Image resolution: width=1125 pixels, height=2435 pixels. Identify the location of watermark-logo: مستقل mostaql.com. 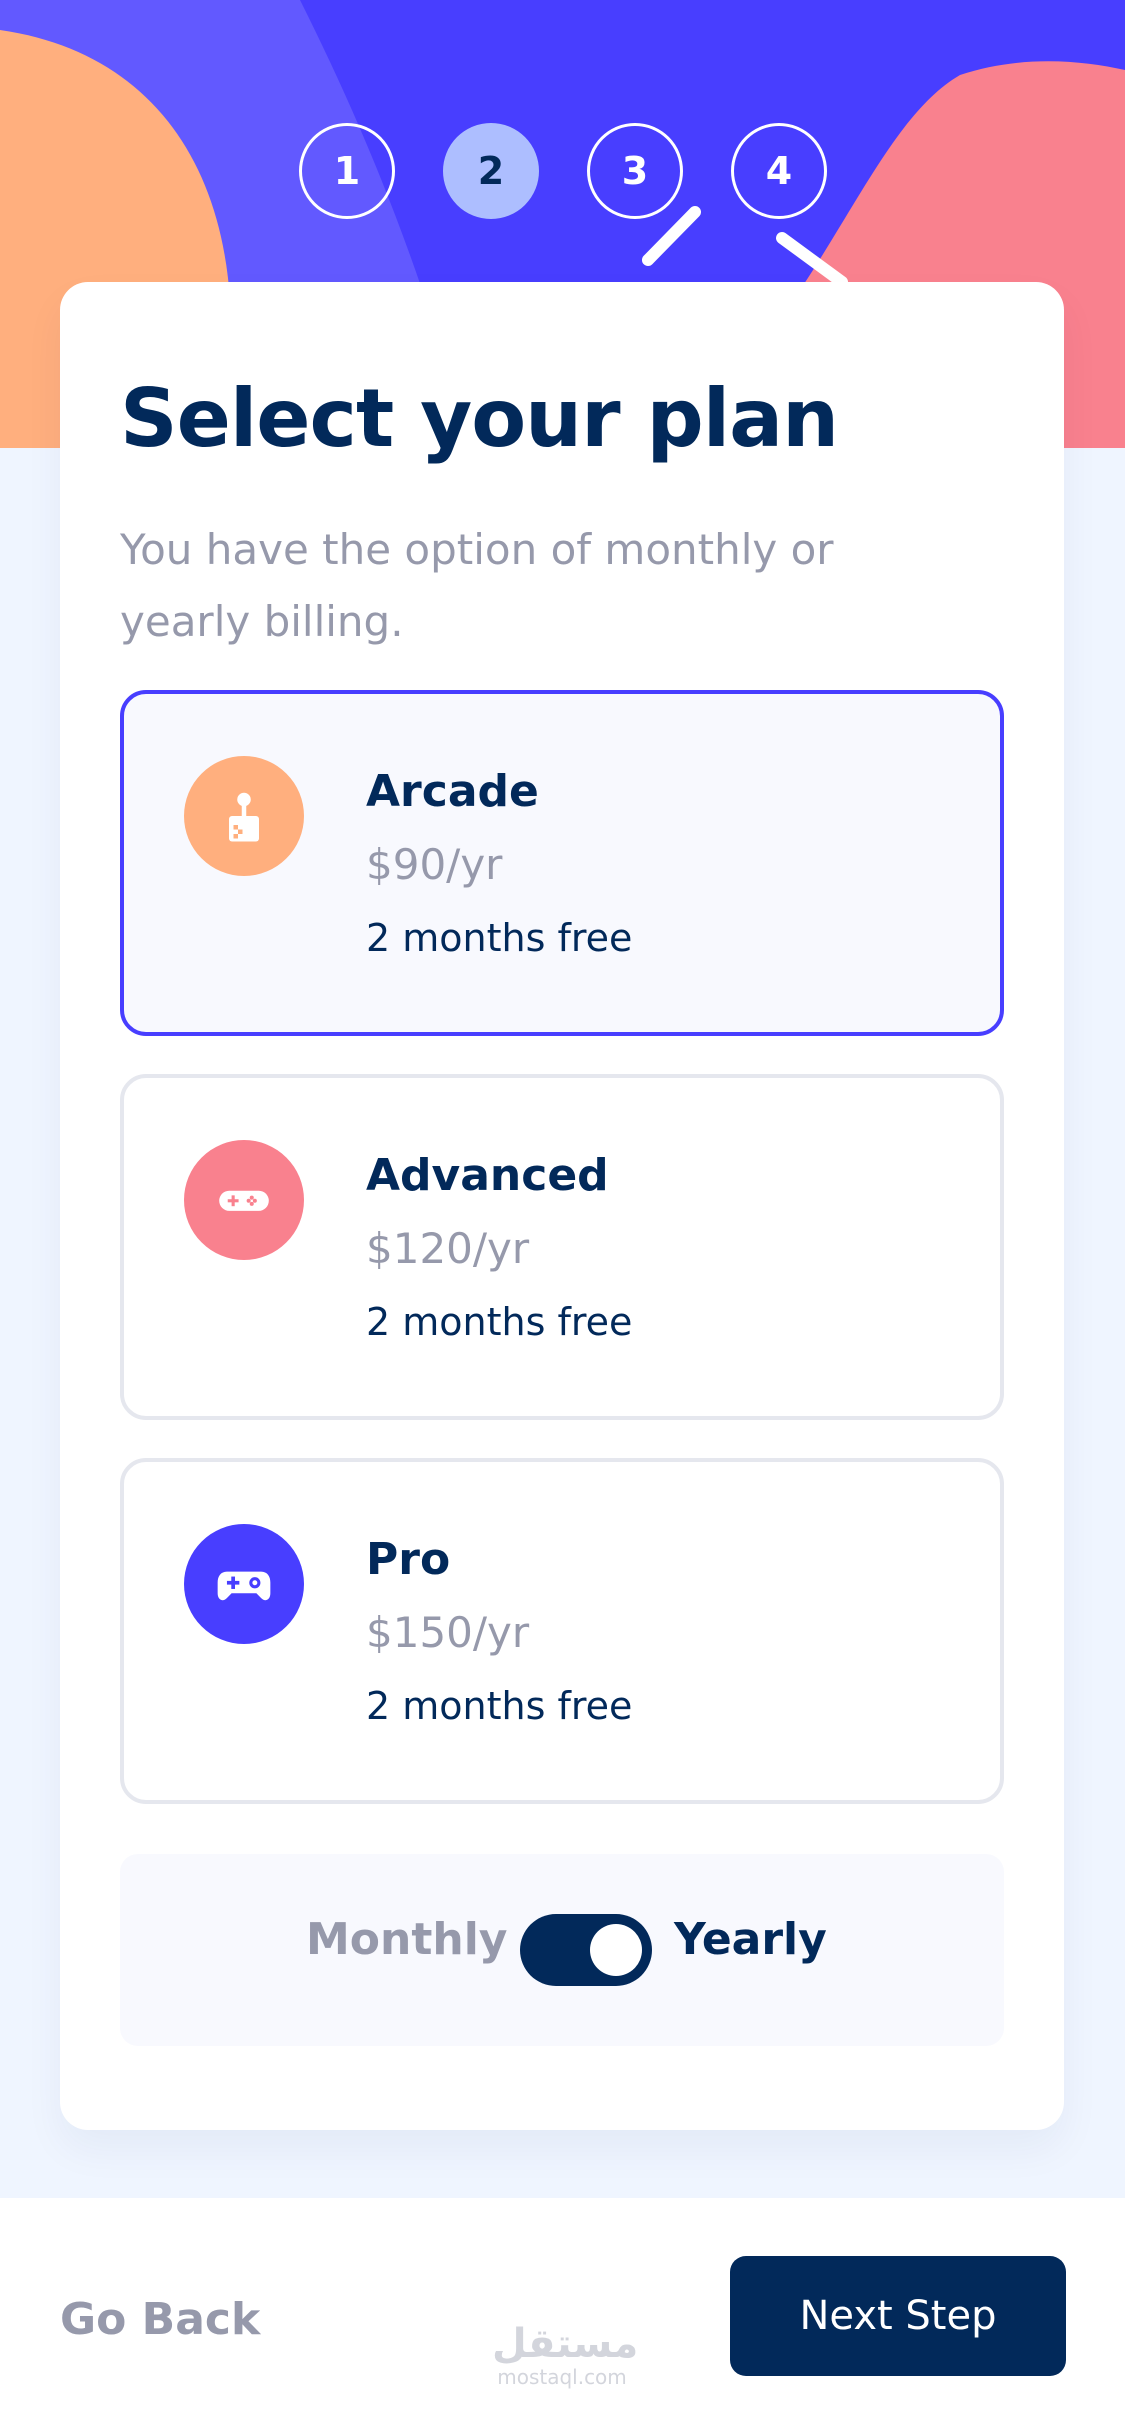
(565, 2355).